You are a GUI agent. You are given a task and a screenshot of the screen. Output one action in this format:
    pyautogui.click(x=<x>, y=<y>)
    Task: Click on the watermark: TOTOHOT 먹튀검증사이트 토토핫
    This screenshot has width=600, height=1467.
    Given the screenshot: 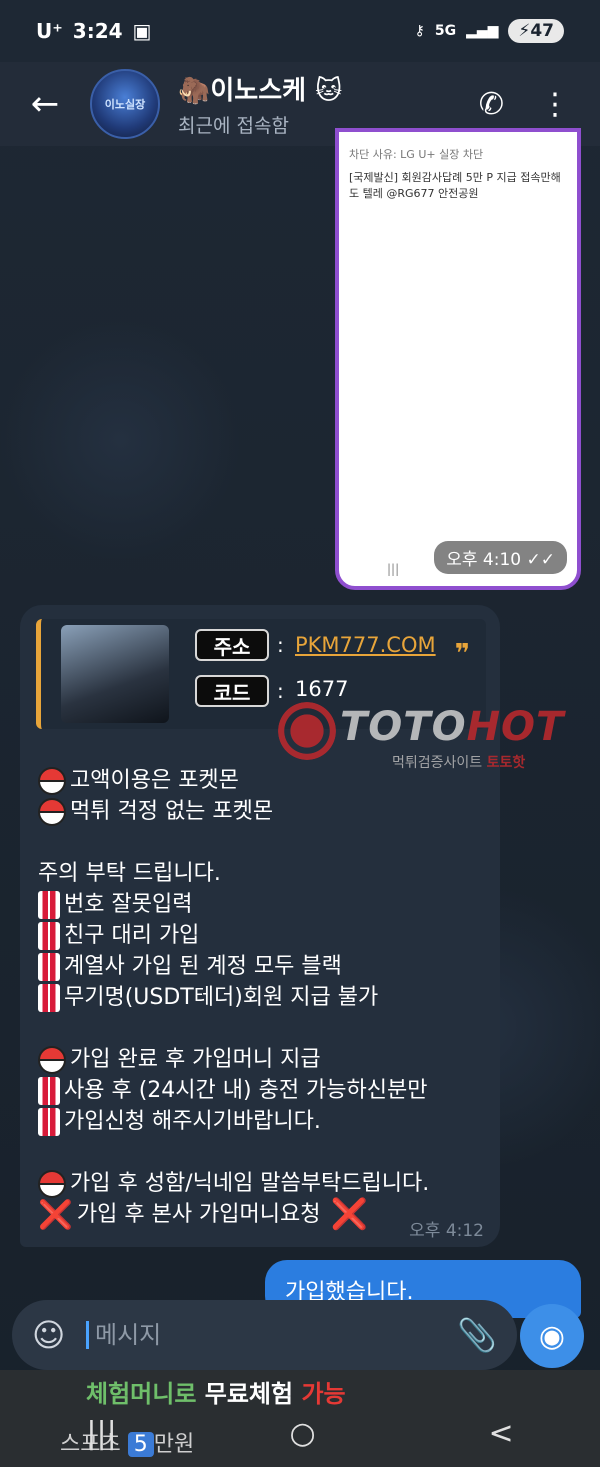 What is the action you would take?
    pyautogui.click(x=438, y=745)
    